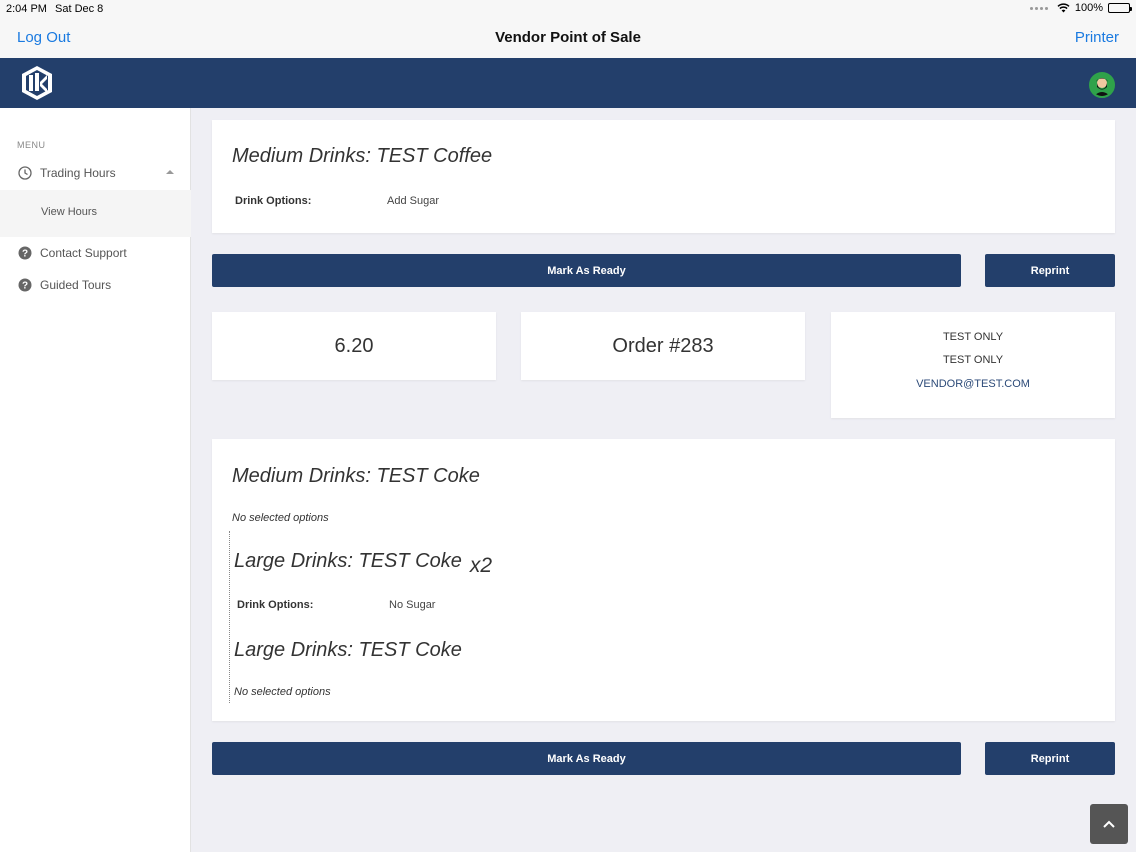  Describe the element at coordinates (973, 384) in the screenshot. I see `customer-email: VENDOR@TEST.COM` at that location.